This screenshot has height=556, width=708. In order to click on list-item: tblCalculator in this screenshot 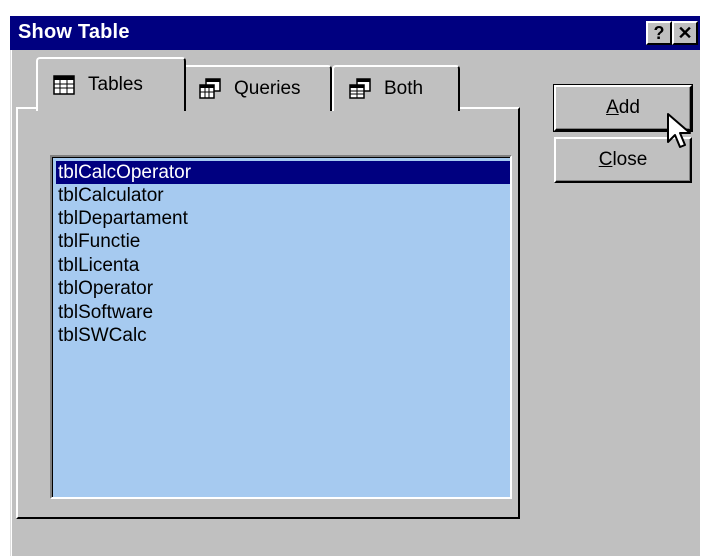, I will do `click(110, 195)`.